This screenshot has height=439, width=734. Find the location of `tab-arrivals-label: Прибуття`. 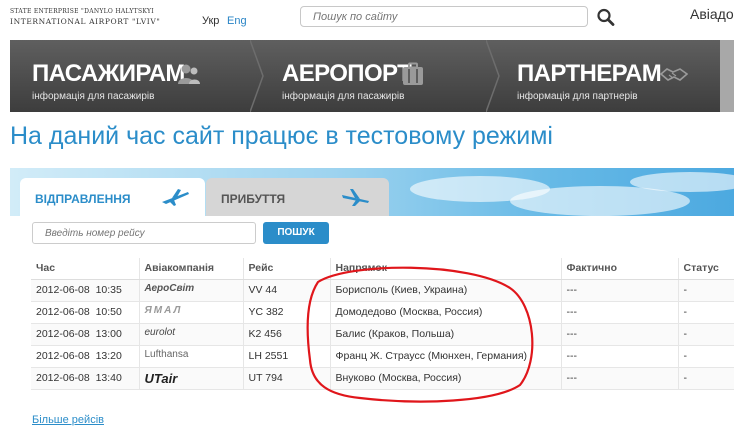

tab-arrivals-label: Прибуття is located at coordinates (253, 199).